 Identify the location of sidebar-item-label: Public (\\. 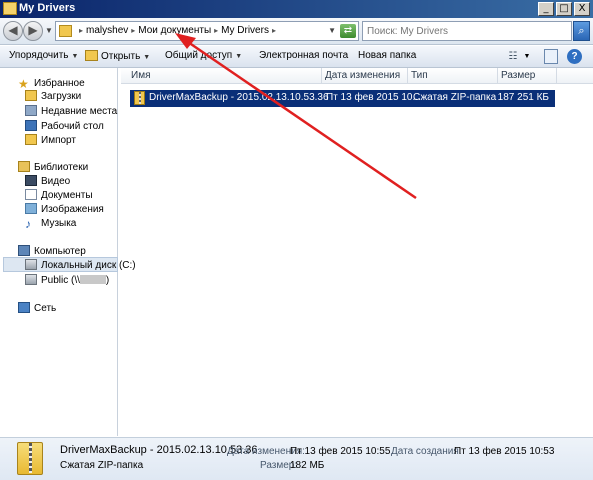
(60, 280).